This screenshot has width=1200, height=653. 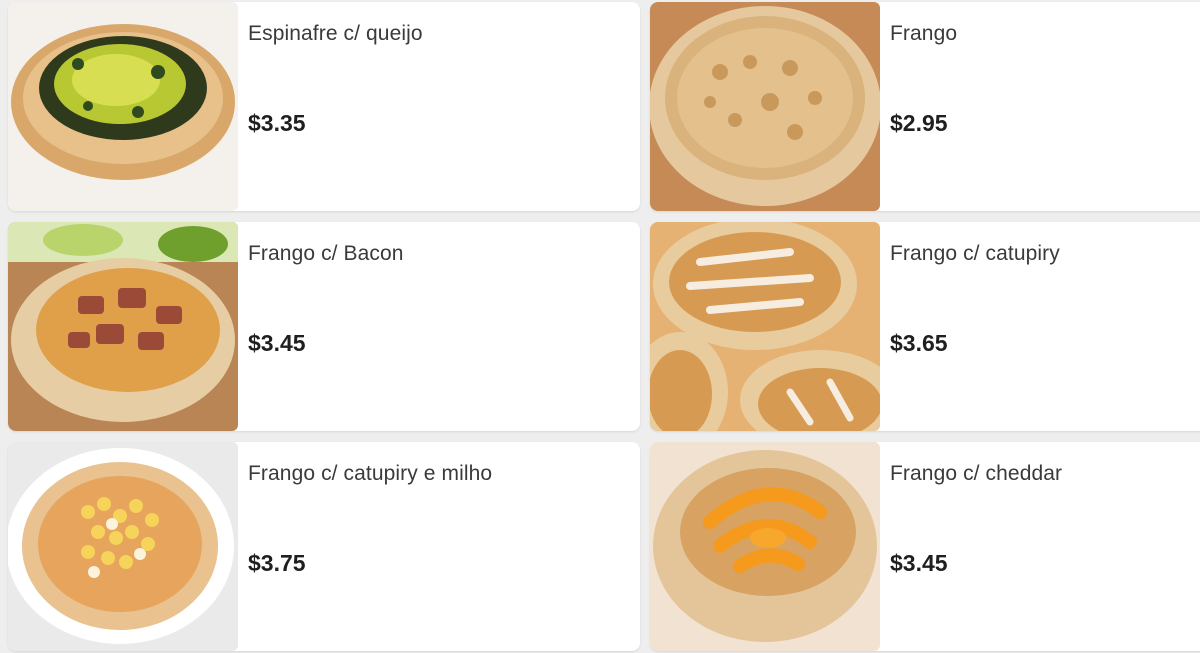 What do you see at coordinates (925, 326) in the screenshot?
I see `menu-item-card: Frango c/ catupiry $3.65` at bounding box center [925, 326].